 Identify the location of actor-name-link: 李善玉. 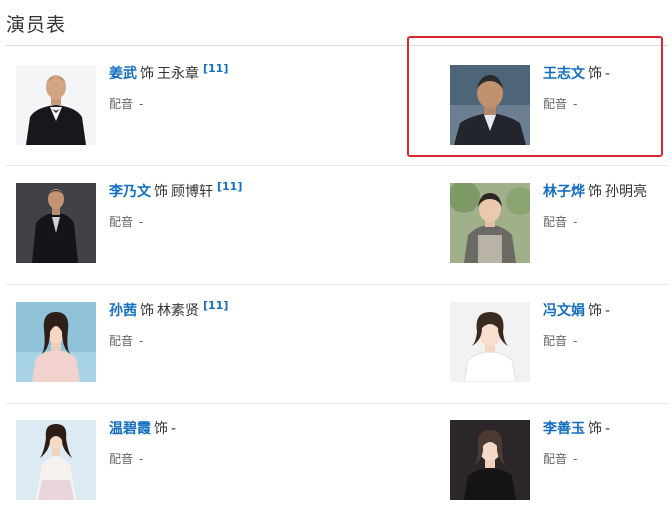
(564, 429).